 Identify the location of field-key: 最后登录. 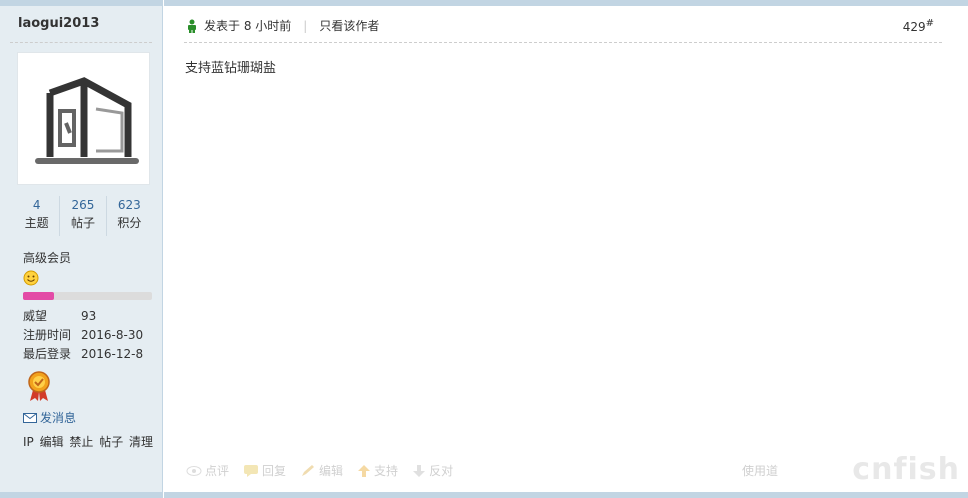
(47, 354).